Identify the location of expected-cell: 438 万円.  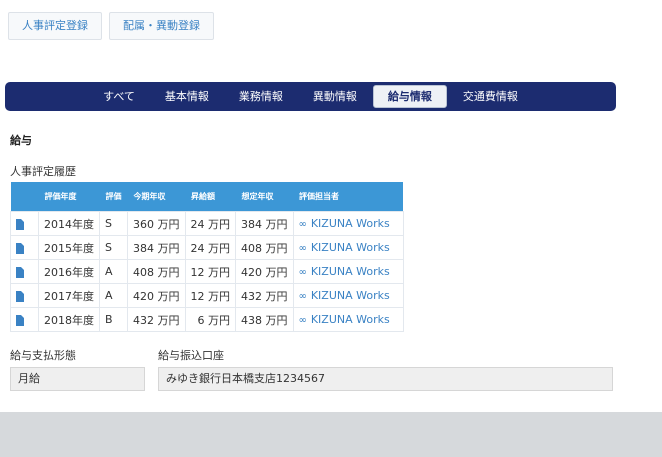
(264, 319).